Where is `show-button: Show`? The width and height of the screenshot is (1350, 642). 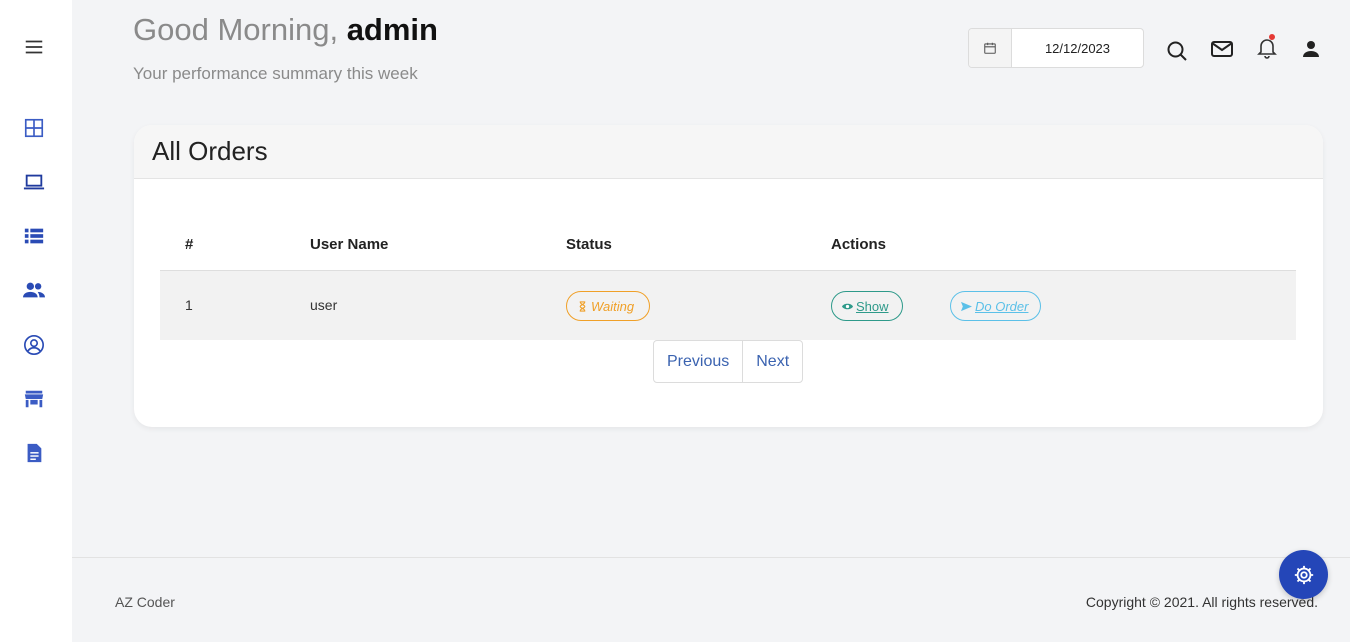 show-button: Show is located at coordinates (867, 306).